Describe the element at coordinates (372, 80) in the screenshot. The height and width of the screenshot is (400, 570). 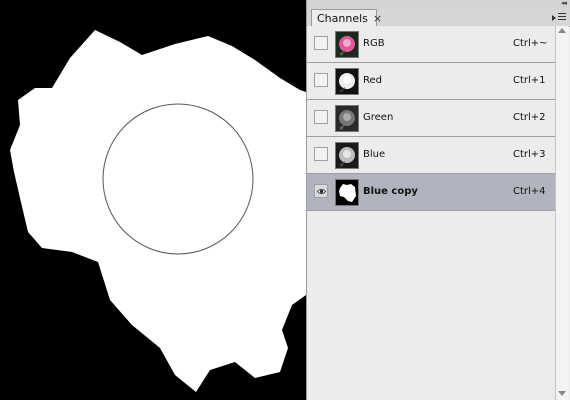
I see `channel-name: Red` at that location.